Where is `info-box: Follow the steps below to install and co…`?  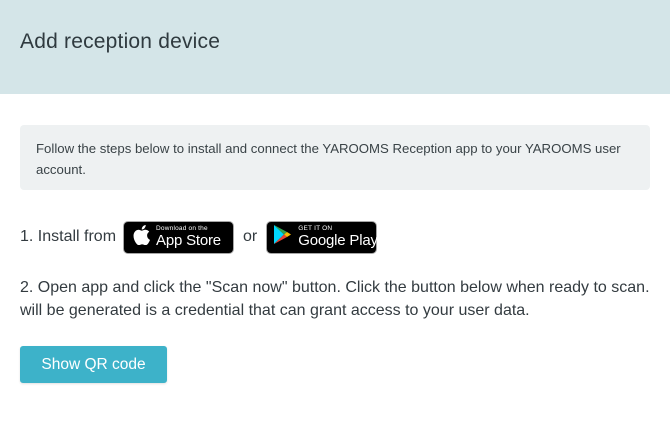
info-box: Follow the steps below to install and co… is located at coordinates (335, 157).